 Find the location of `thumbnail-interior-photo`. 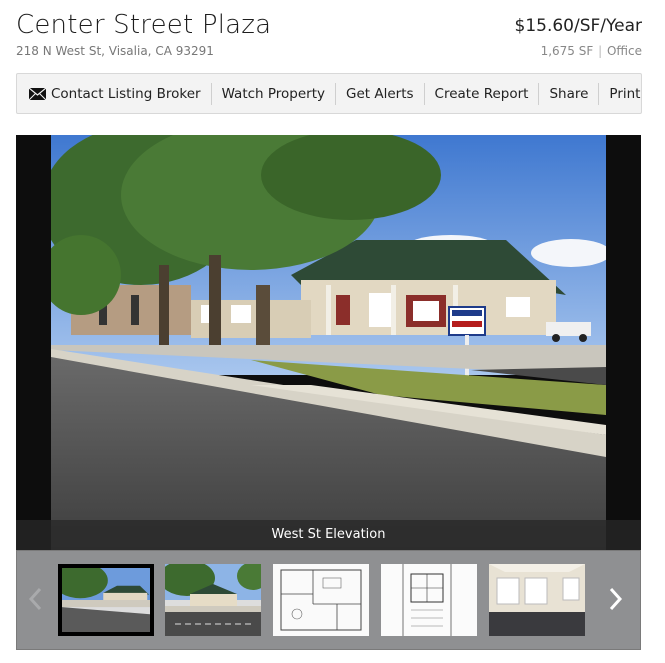

thumbnail-interior-photo is located at coordinates (537, 600).